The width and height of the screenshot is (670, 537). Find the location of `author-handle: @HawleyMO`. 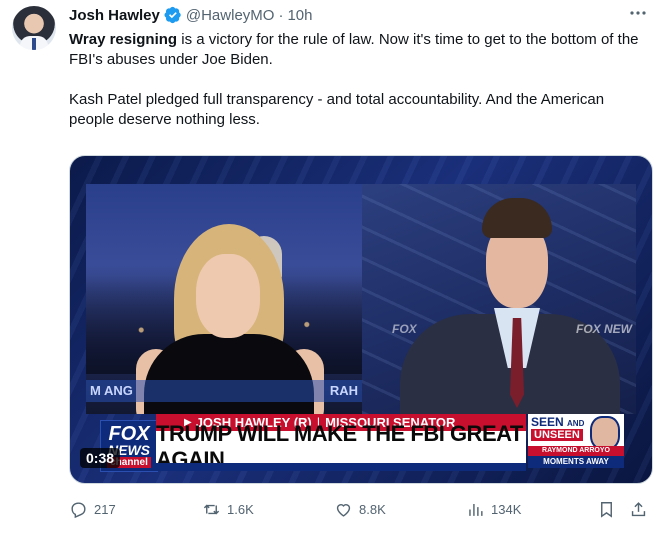

author-handle: @HawleyMO is located at coordinates (230, 15).